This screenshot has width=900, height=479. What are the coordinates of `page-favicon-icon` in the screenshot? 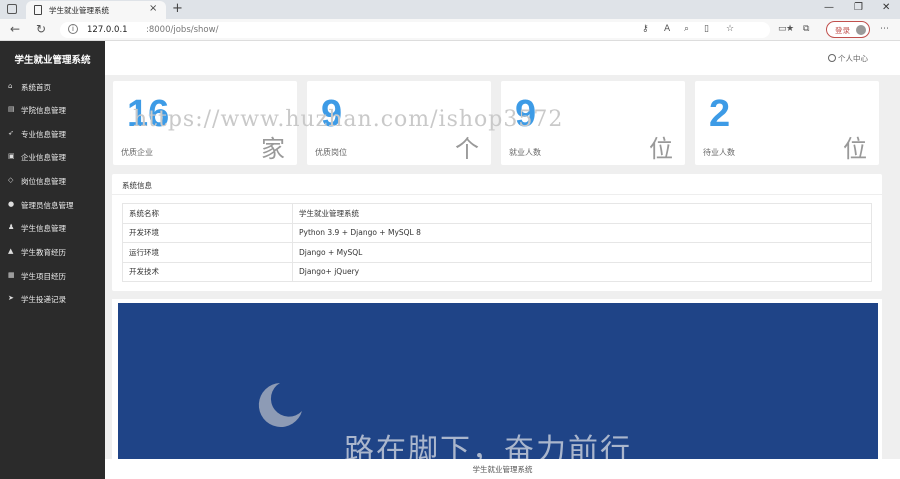 It's located at (38, 10).